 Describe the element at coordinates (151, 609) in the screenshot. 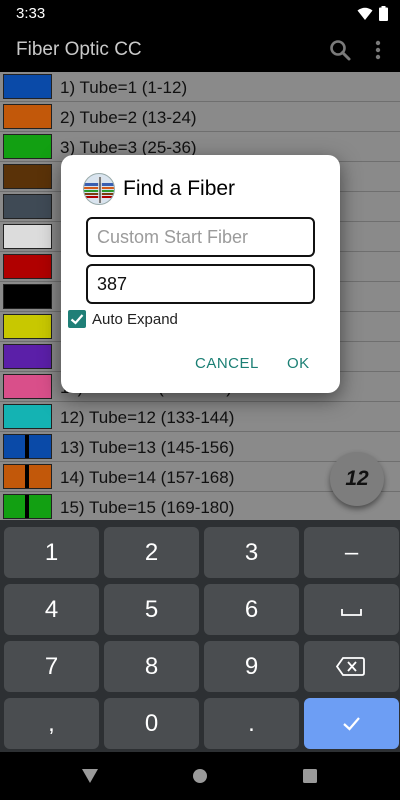

I see `key-5: 5` at that location.